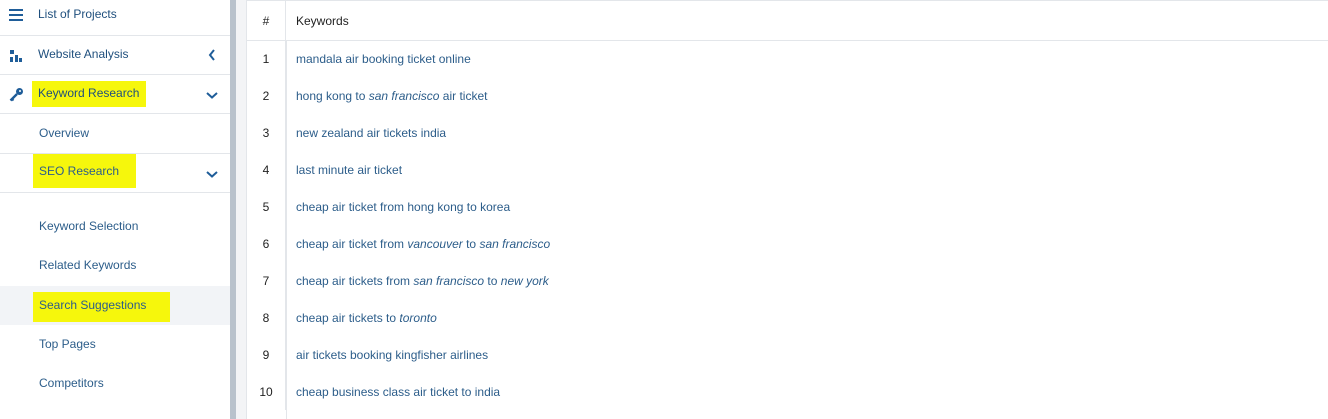  What do you see at coordinates (355, 280) in the screenshot?
I see `keyword-text-part: cheap air tickets from` at bounding box center [355, 280].